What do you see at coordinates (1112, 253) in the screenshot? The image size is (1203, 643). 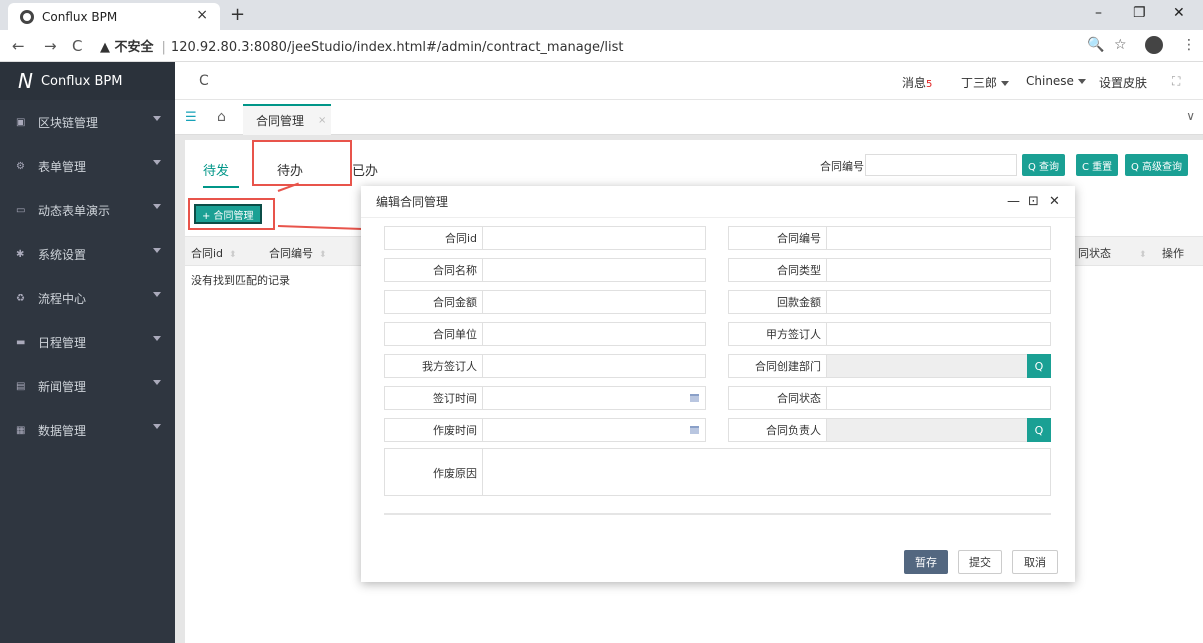 I see `column-header-status: 同状态 ⬍` at bounding box center [1112, 253].